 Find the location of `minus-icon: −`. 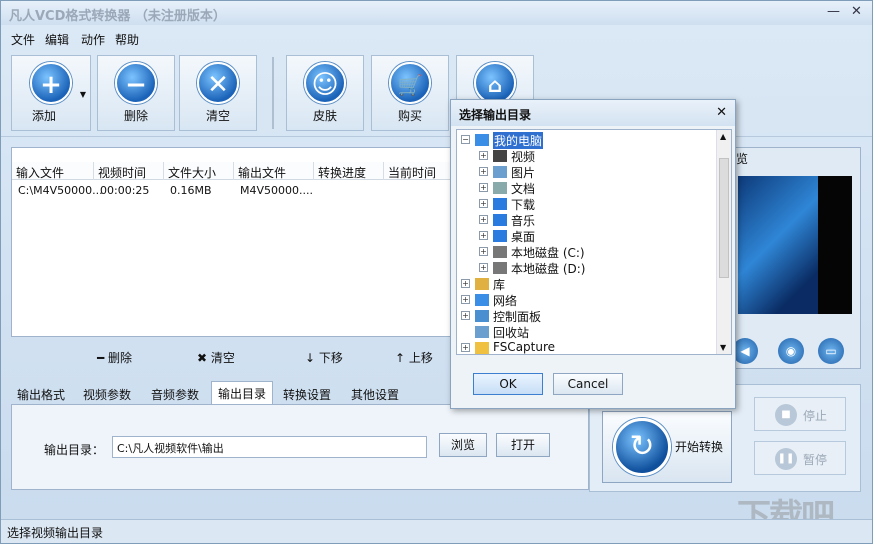

minus-icon: − is located at coordinates (136, 83).